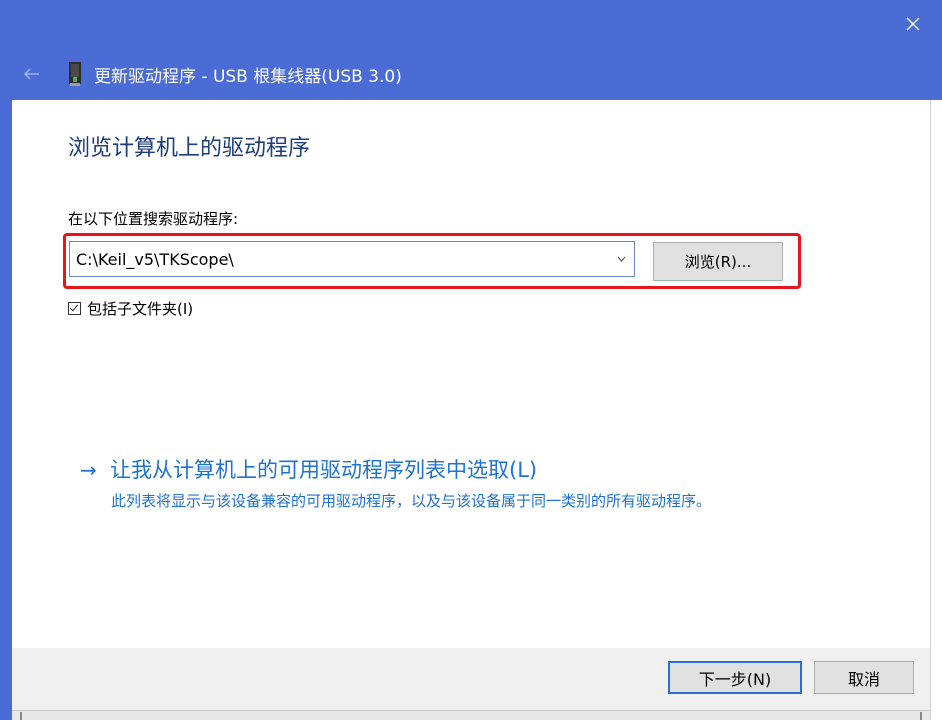 Image resolution: width=942 pixels, height=720 pixels. I want to click on close-icon, so click(913, 24).